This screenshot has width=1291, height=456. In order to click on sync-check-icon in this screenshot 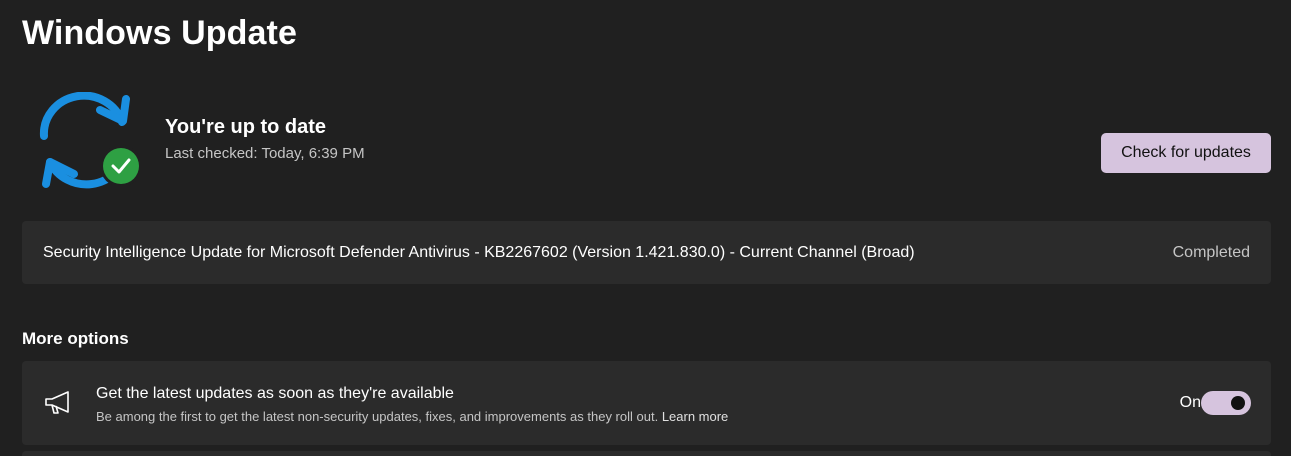, I will do `click(90, 140)`.